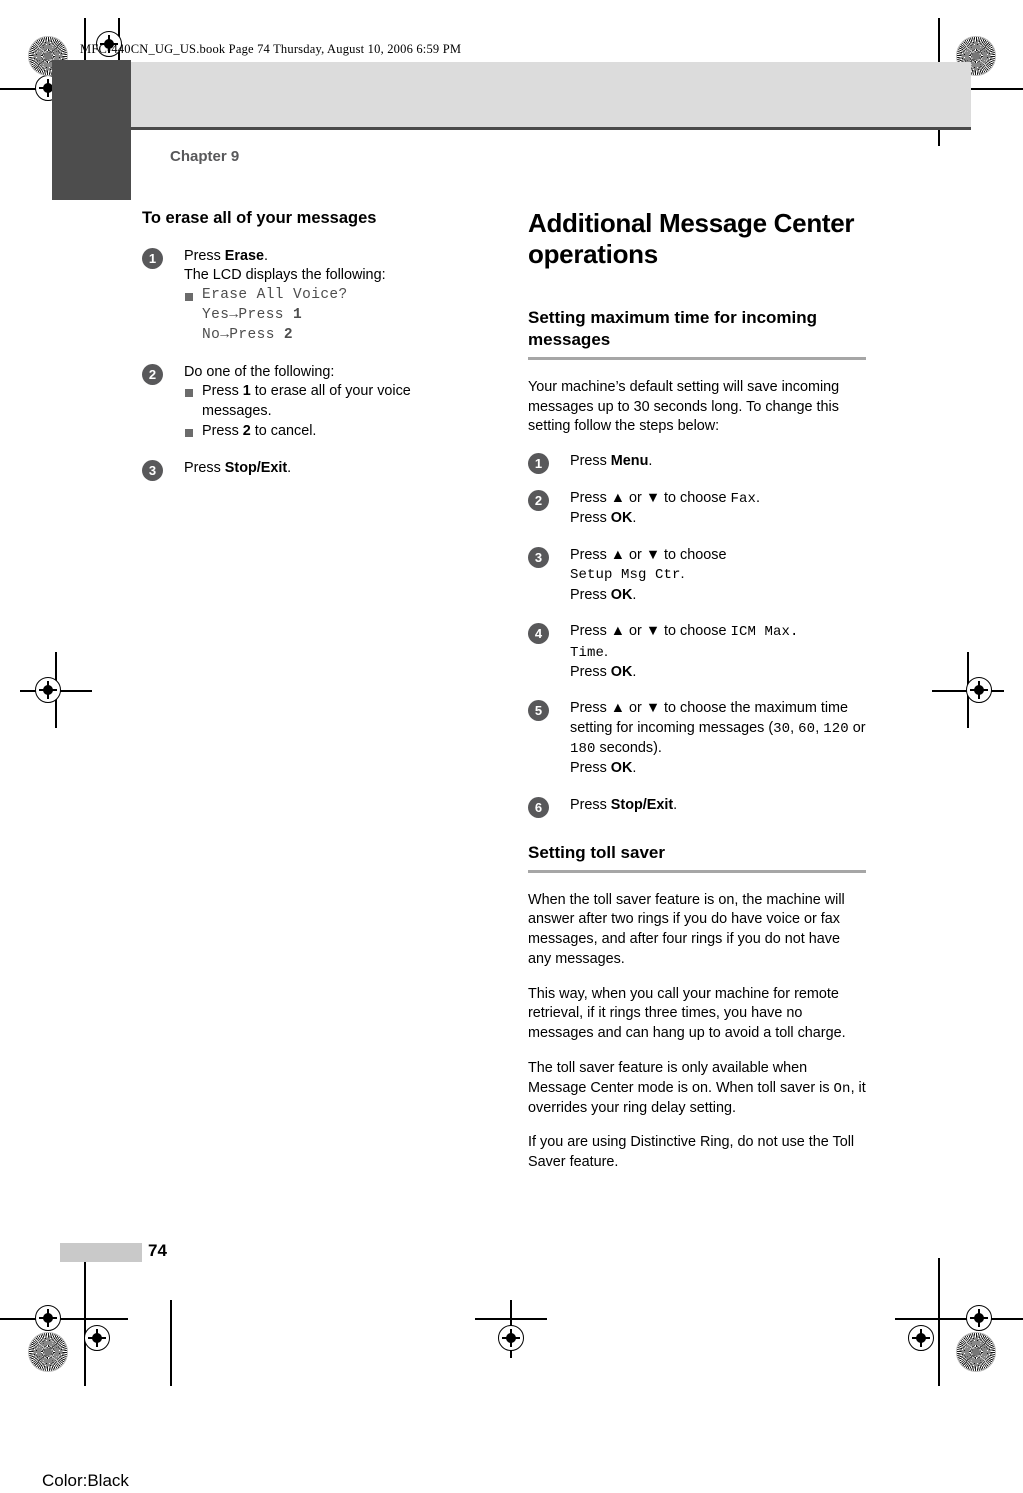  I want to click on crop-line-bottom-left-v2, so click(171, 1343).